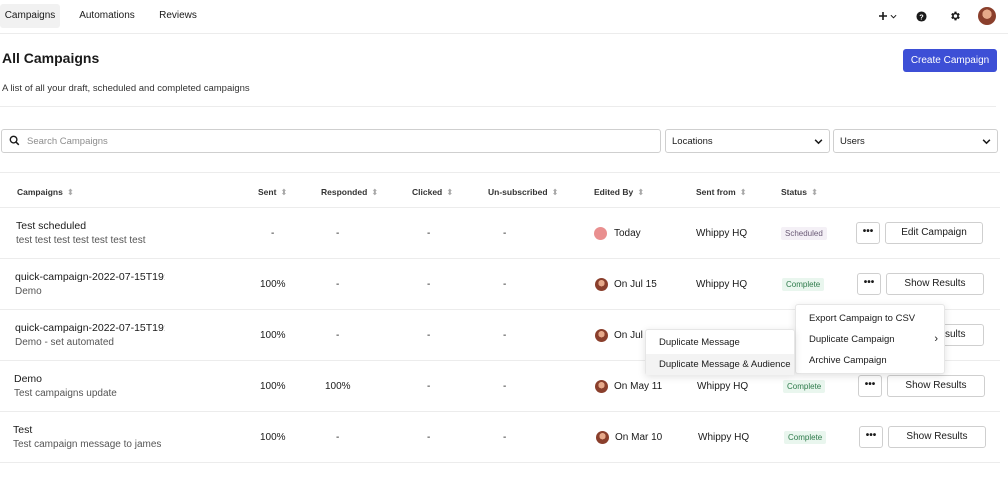 The height and width of the screenshot is (491, 1008). What do you see at coordinates (936, 339) in the screenshot?
I see `chevron-right-icon: ›` at bounding box center [936, 339].